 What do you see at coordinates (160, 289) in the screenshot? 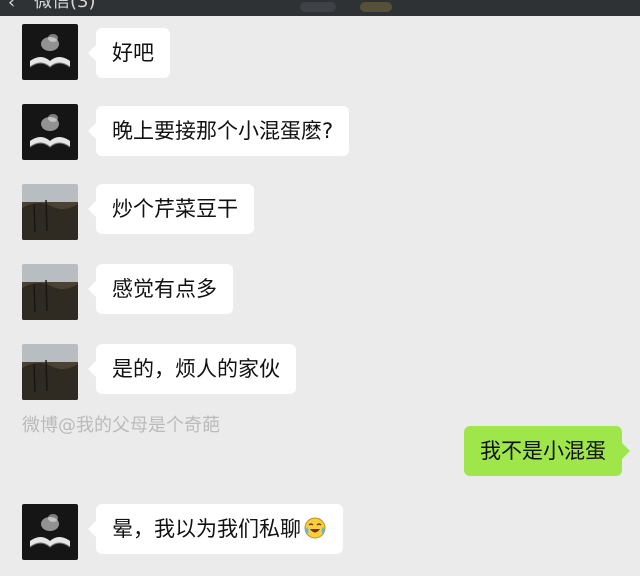
I see `incoming-message-bubble: 感觉有点多` at bounding box center [160, 289].